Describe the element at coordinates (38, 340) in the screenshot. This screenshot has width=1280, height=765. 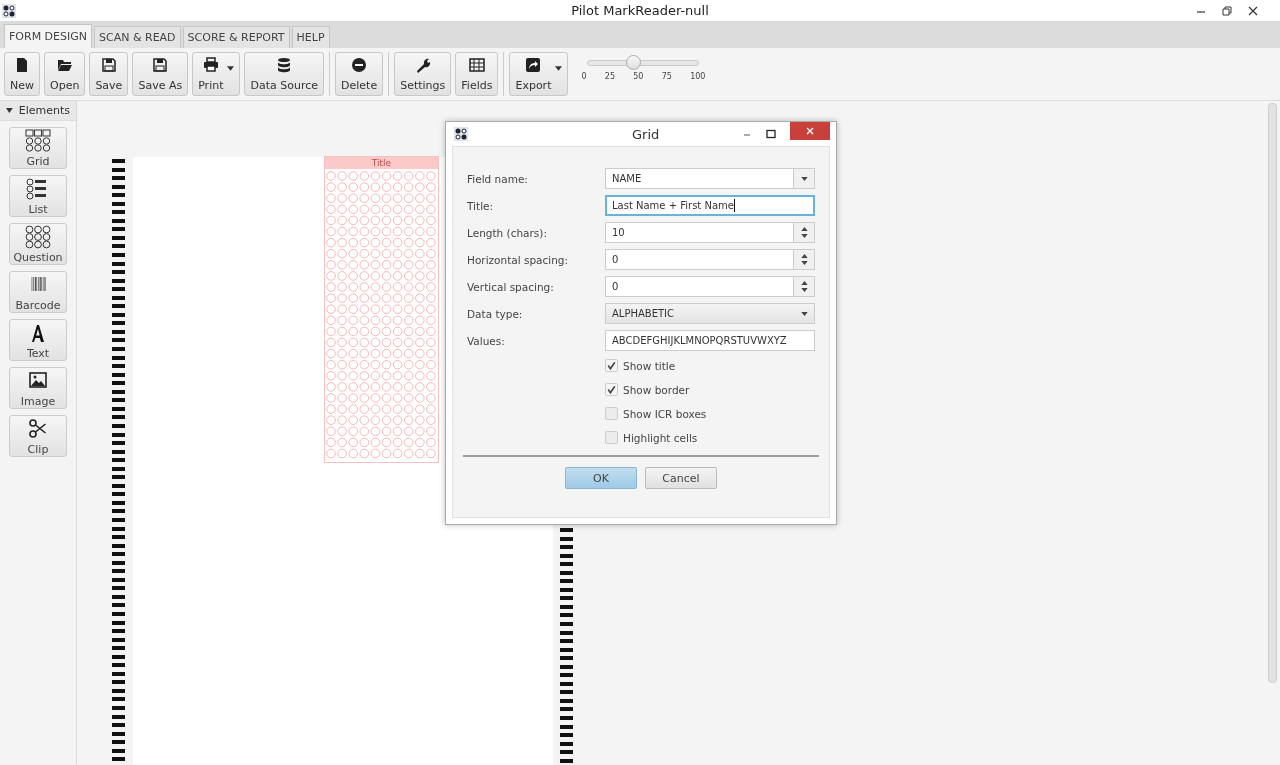
I see `element-button: Text` at that location.